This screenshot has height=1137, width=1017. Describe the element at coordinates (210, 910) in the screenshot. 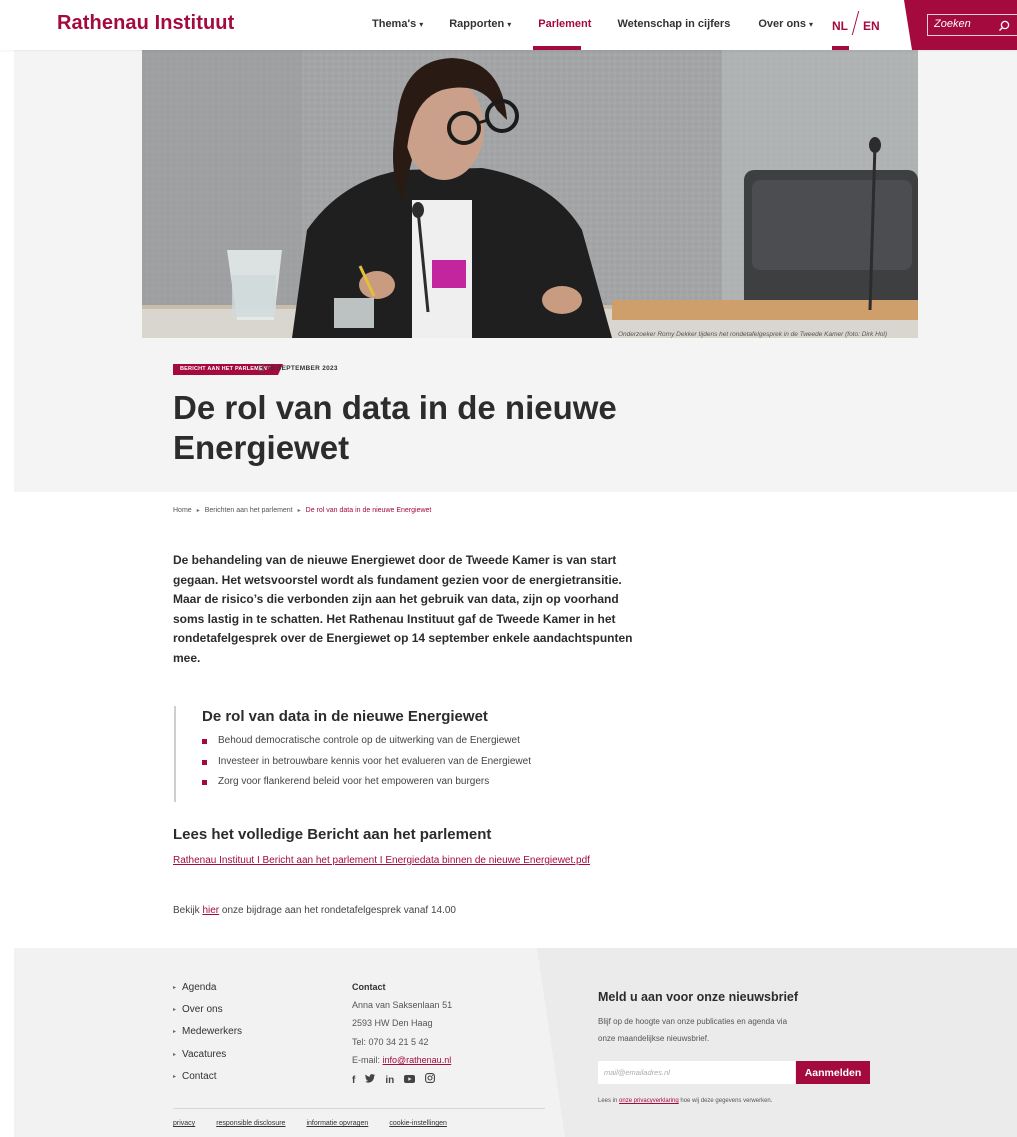

I see `watch-here-link: hier` at that location.